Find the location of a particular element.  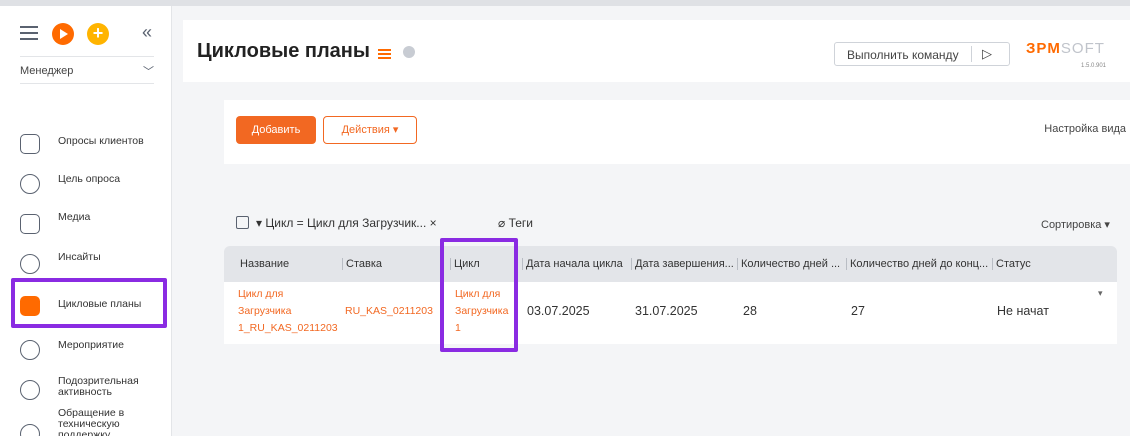

sidebar-item-surveys: Опросы клиентов is located at coordinates (86, 146).